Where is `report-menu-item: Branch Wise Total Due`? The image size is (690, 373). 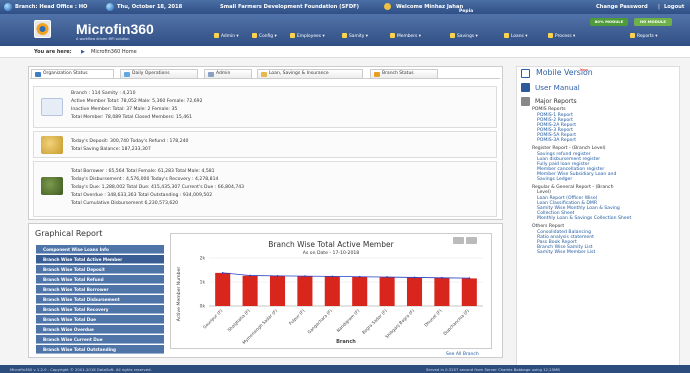
report-menu-item: Branch Wise Total Due is located at coordinates (100, 319).